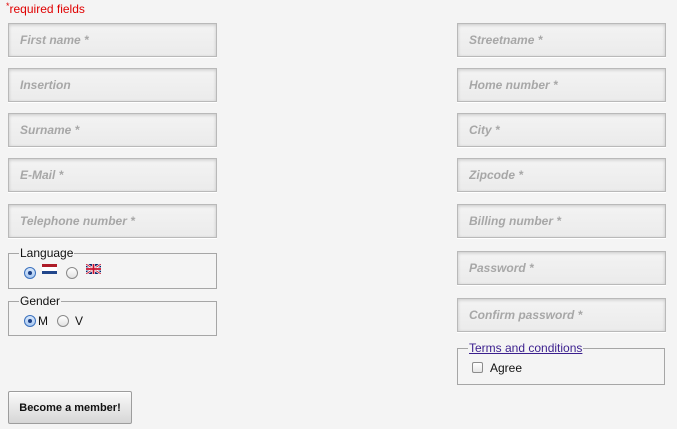 This screenshot has width=677, height=429. I want to click on telephone-input, so click(112, 221).